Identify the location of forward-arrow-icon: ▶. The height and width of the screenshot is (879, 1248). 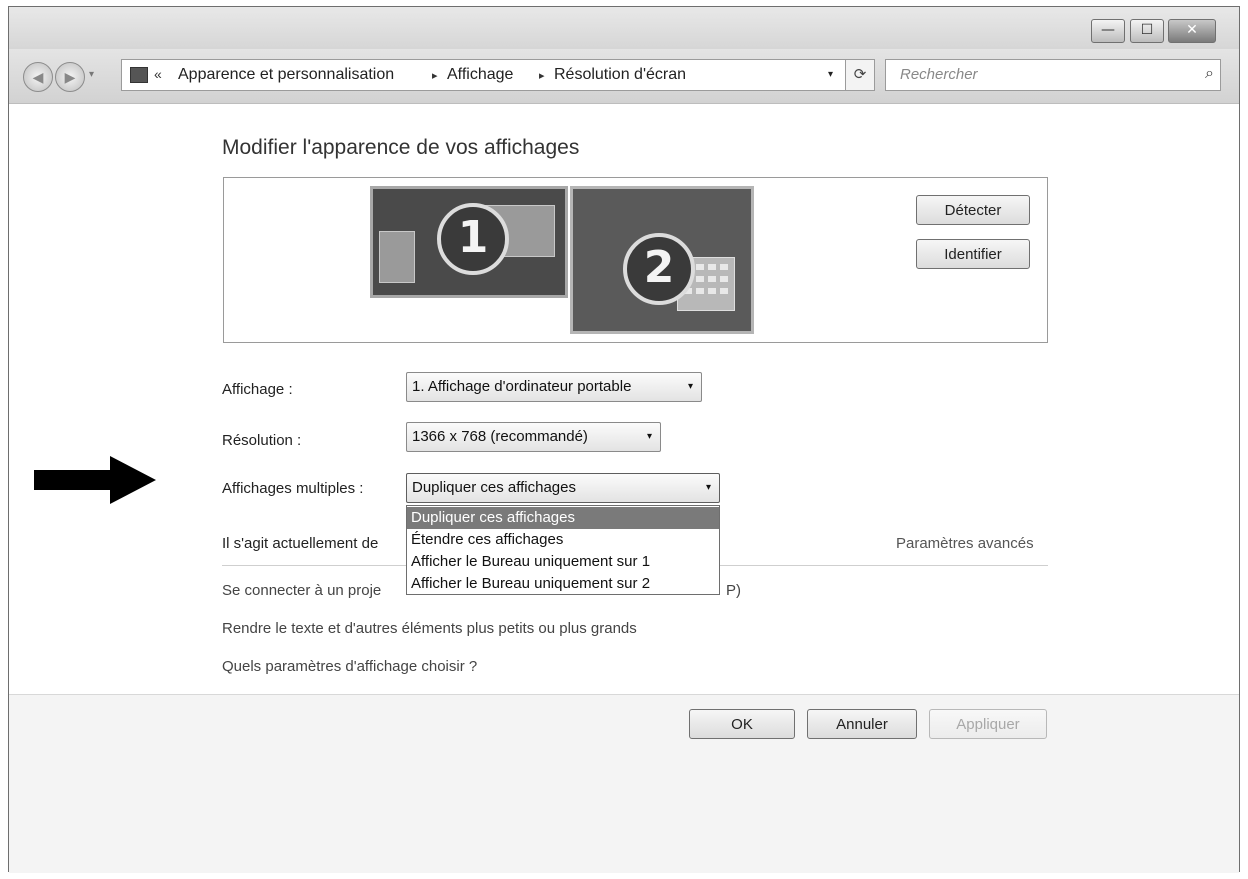
(70, 77).